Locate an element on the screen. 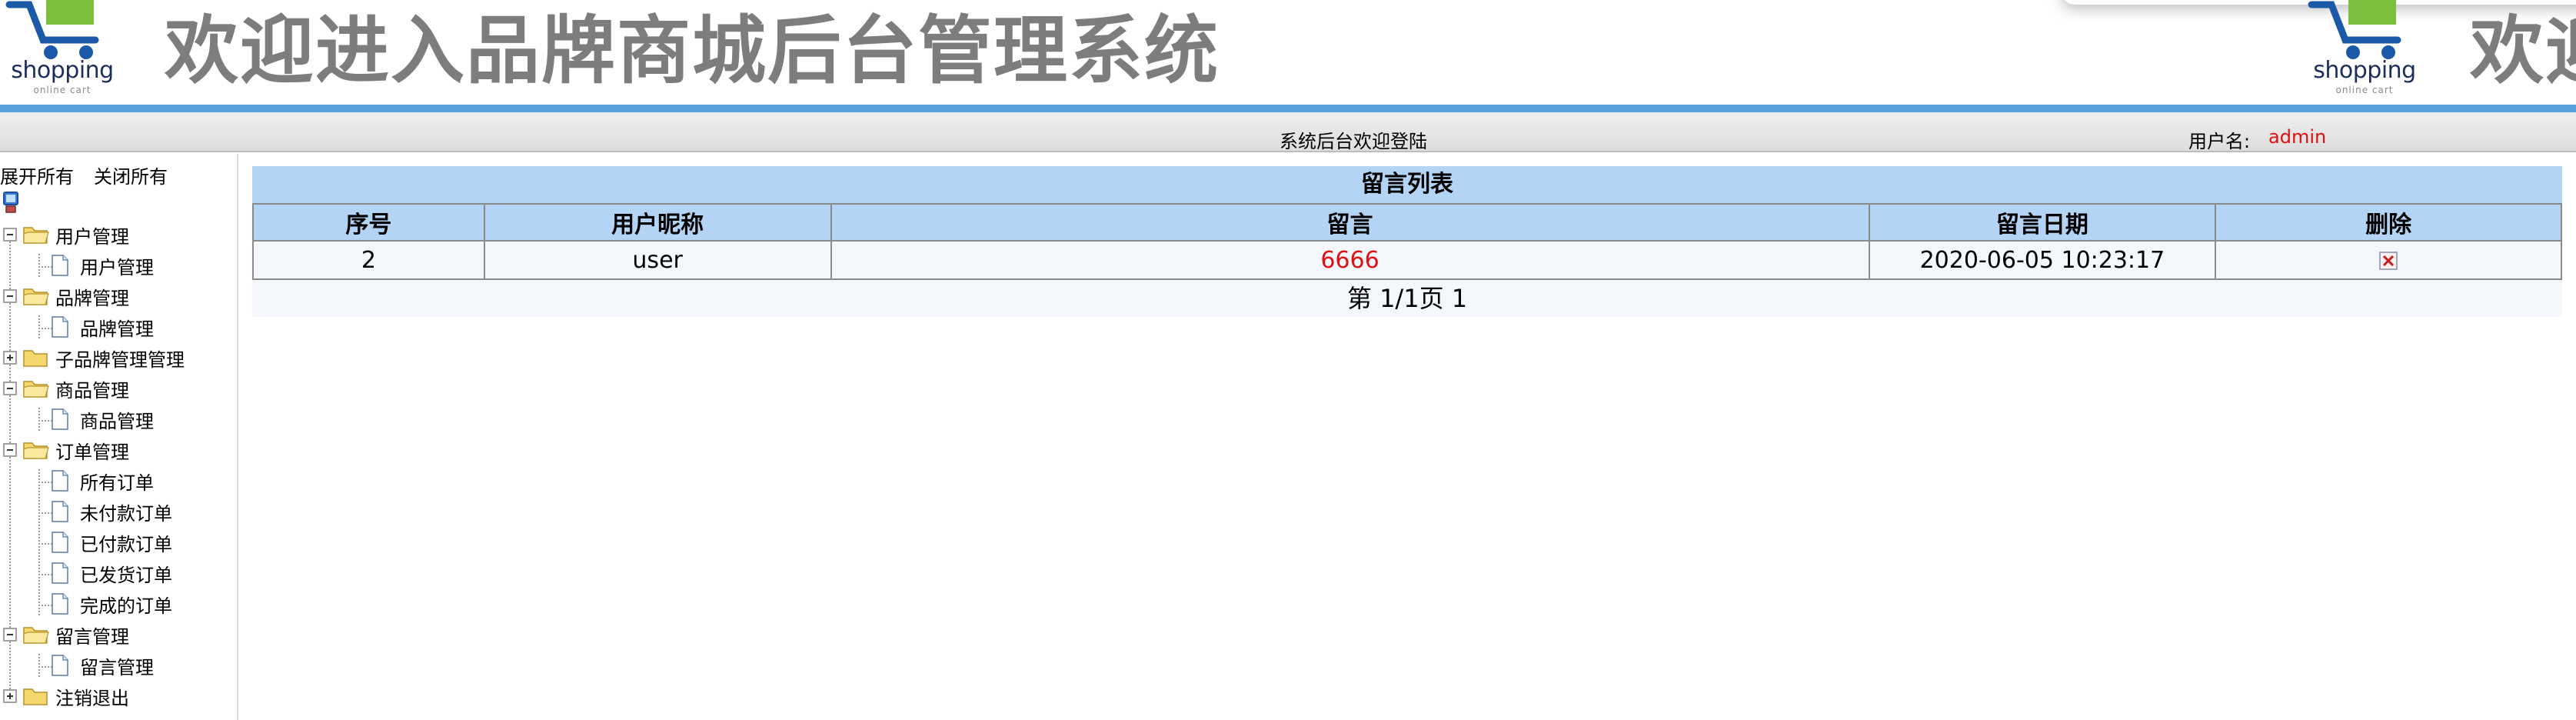 This screenshot has height=720, width=2576. tree-item-product-management: 商品管理 is located at coordinates (103, 420).